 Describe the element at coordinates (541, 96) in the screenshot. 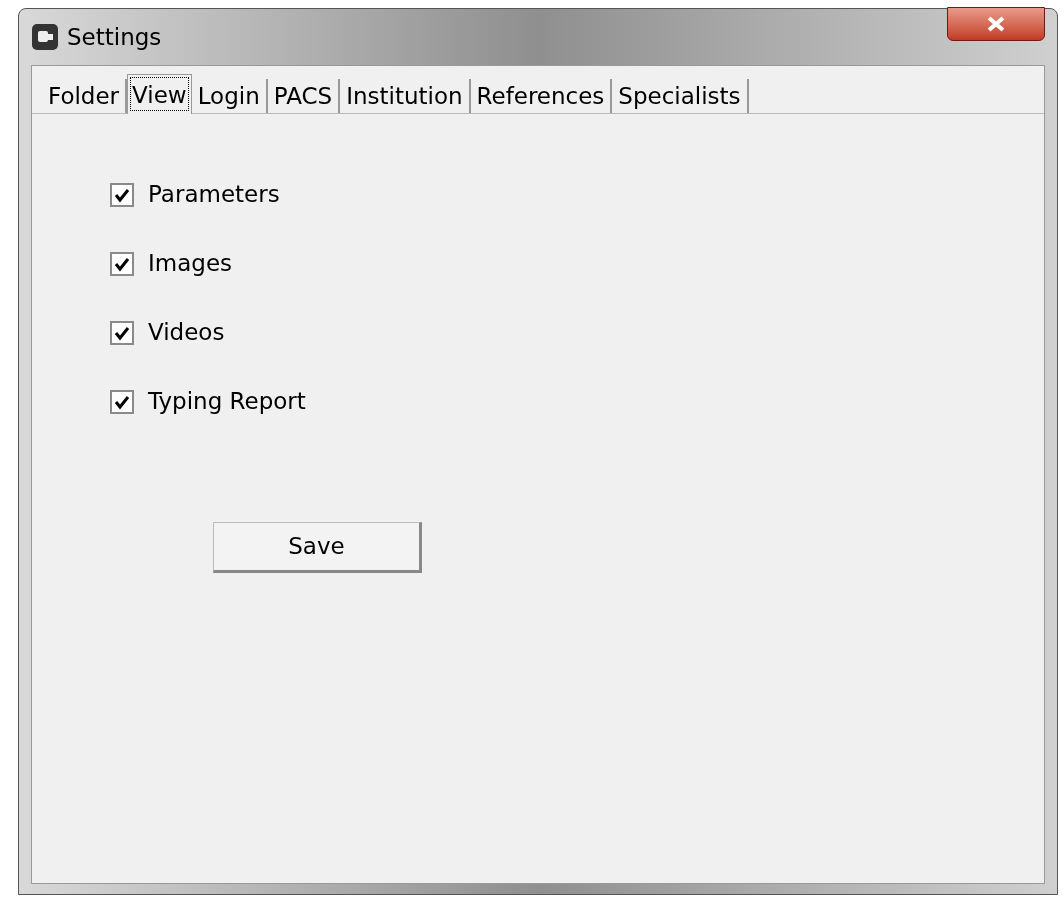

I see `tab: References` at that location.